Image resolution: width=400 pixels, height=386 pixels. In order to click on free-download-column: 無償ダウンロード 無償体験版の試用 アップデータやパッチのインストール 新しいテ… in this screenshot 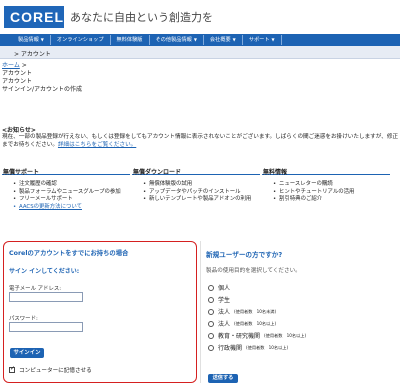, I will do `click(196, 185)`.